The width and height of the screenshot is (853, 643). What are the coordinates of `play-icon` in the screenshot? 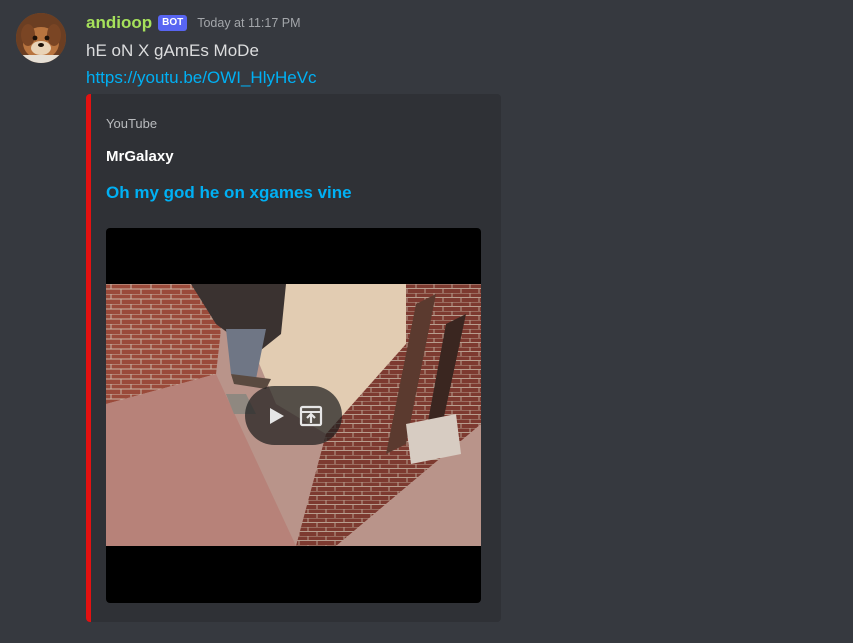 It's located at (276, 415).